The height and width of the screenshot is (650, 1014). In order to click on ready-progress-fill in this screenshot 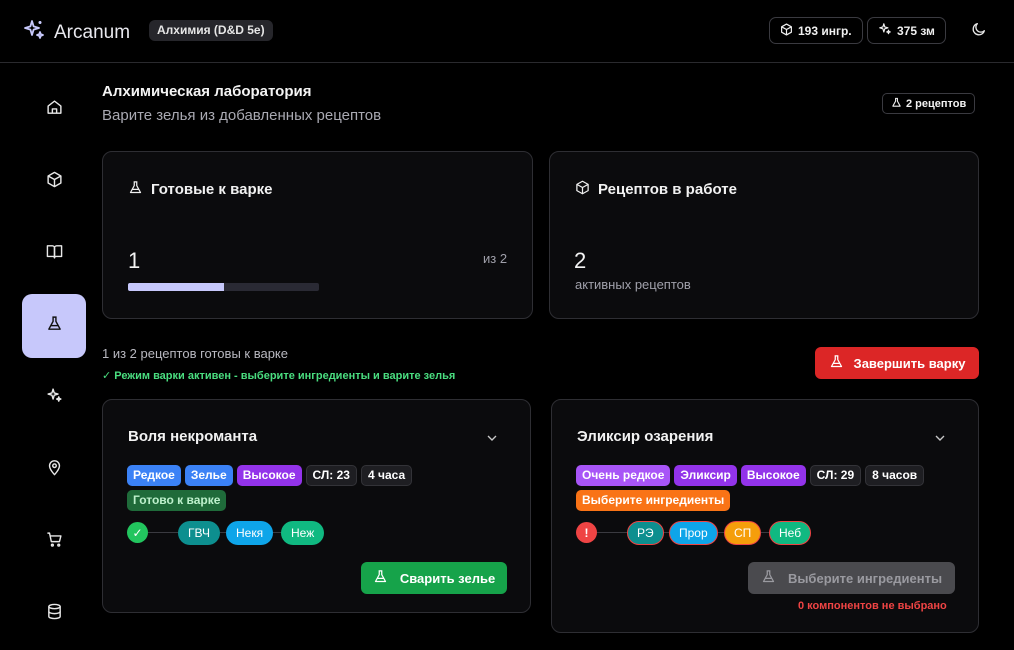, I will do `click(176, 287)`.